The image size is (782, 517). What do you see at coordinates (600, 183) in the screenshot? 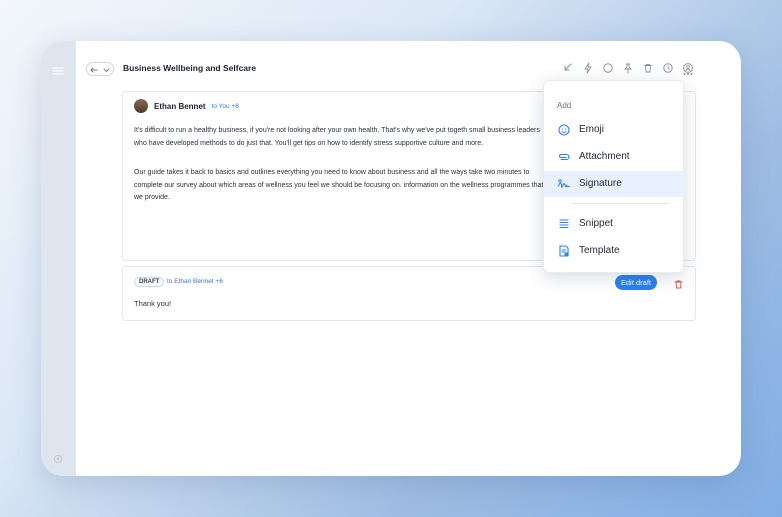
I see `menu-item-label: Signature` at bounding box center [600, 183].